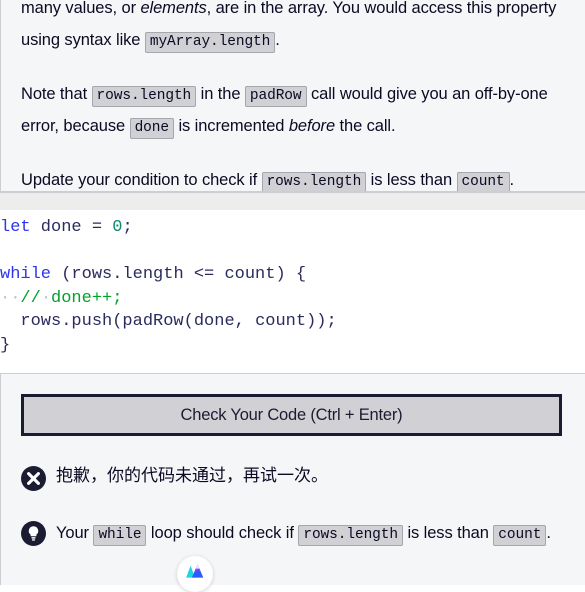 Image resolution: width=585 pixels, height=592 pixels. I want to click on code-token: ··, so click(10, 298).